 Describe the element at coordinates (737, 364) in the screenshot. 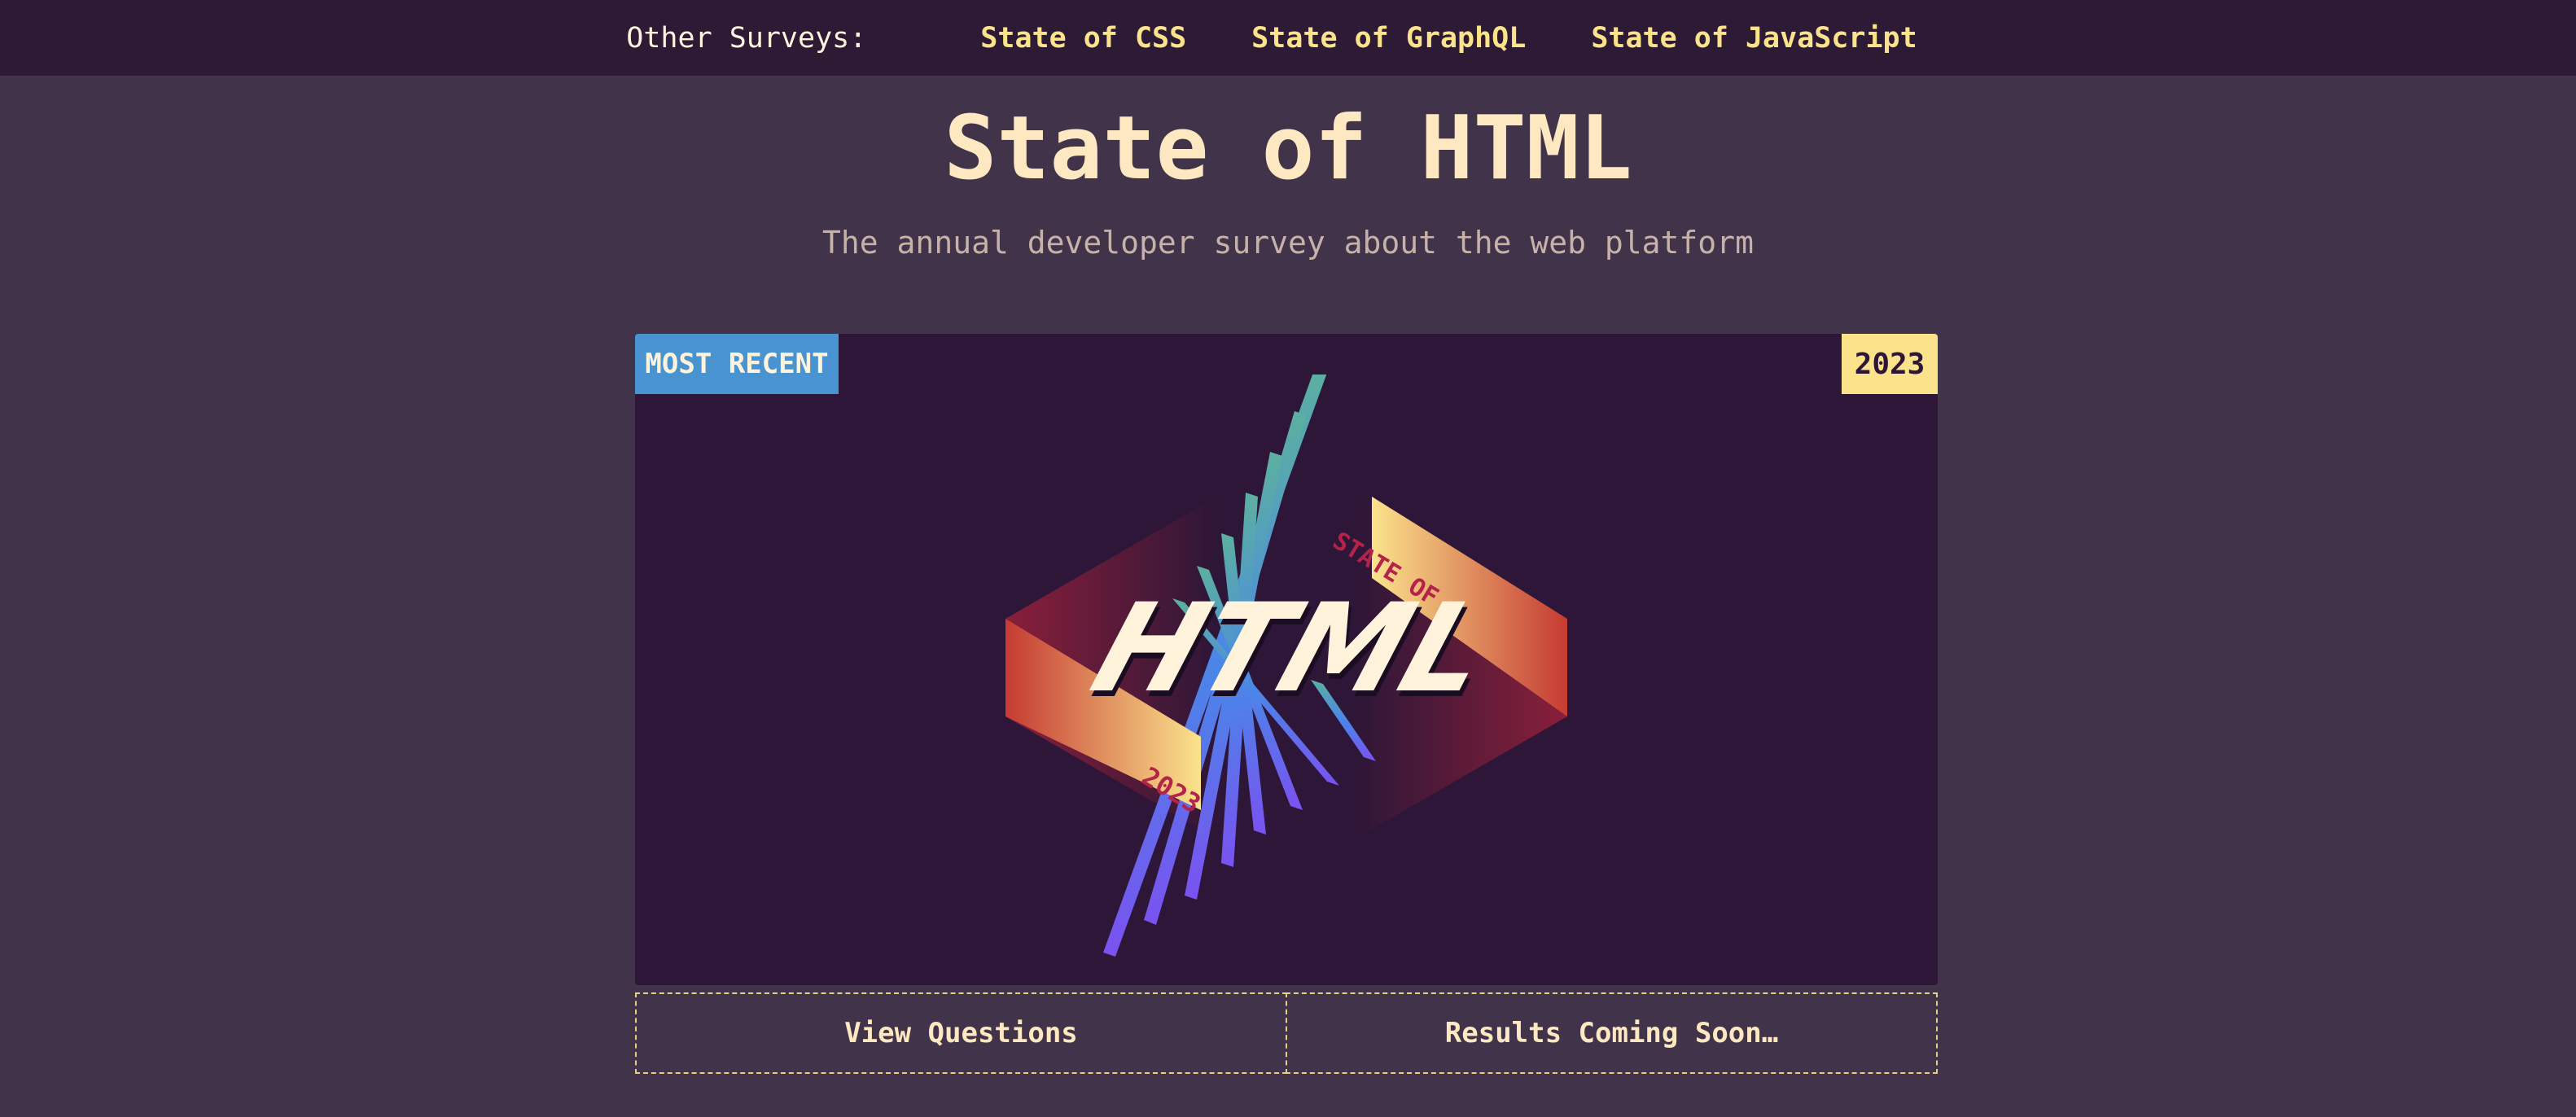

I see `most-recent-badge: MOST RECENT` at that location.